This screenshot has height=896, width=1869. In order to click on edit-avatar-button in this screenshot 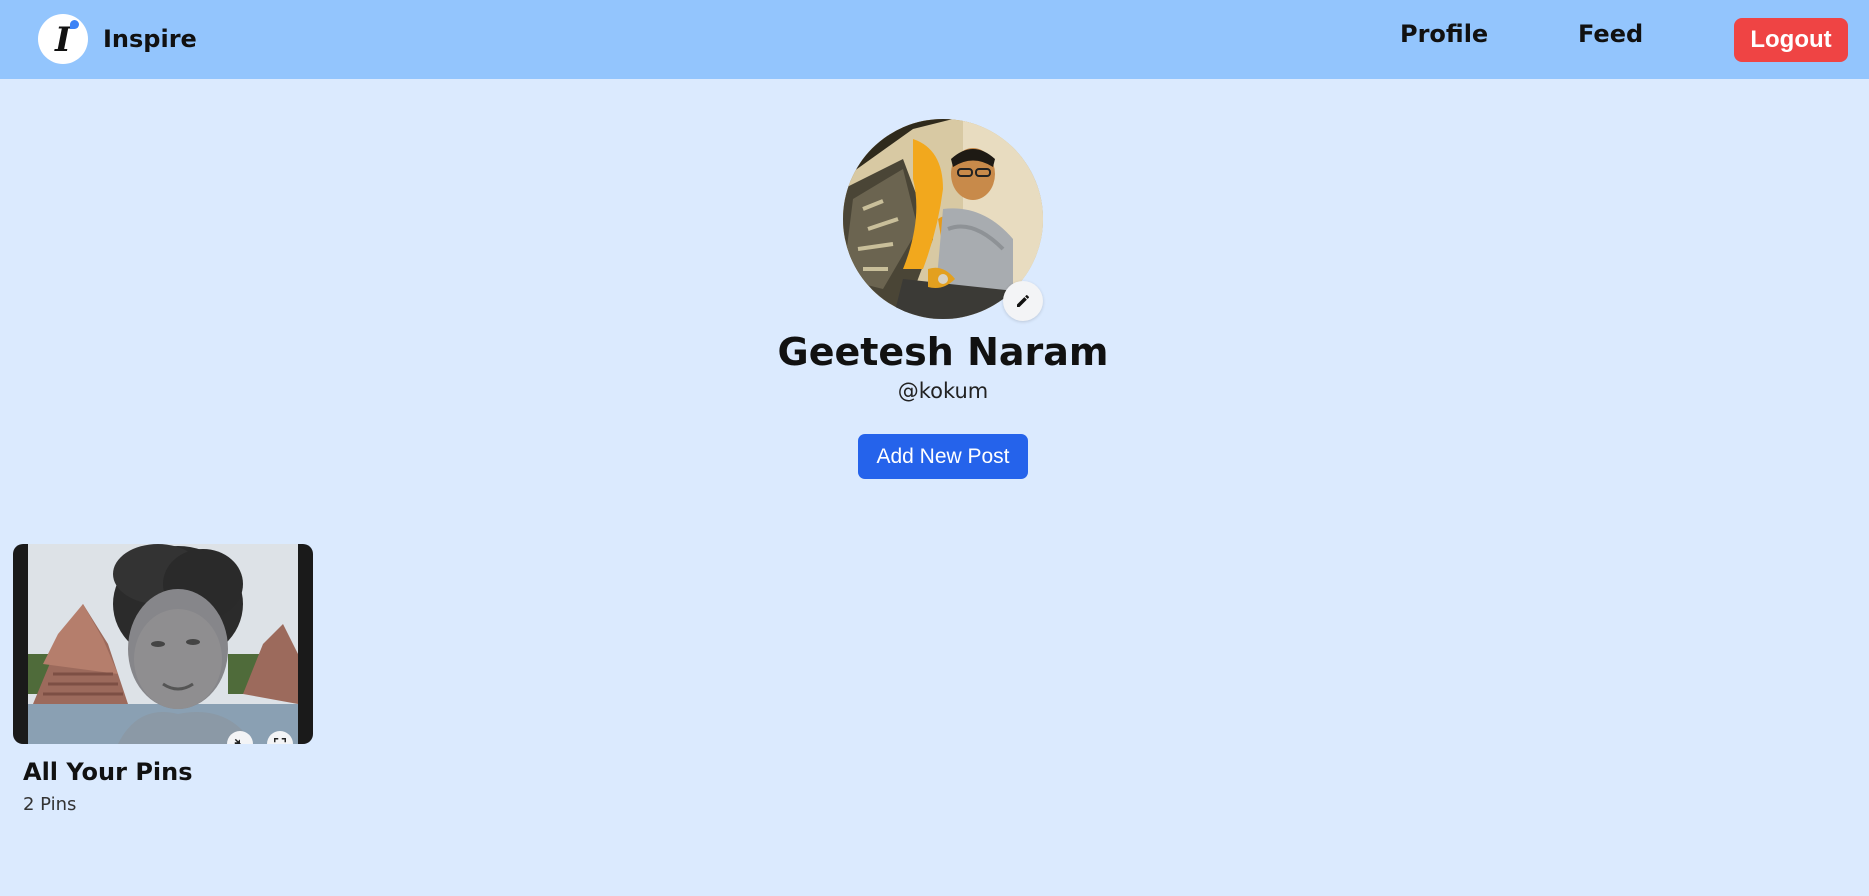, I will do `click(1023, 301)`.